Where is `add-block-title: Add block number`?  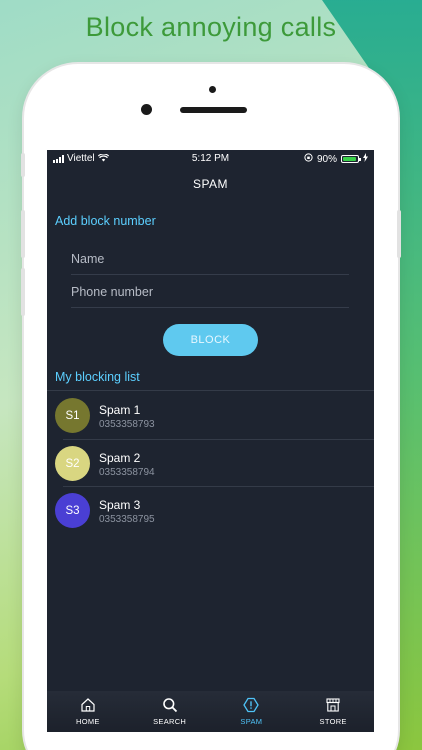 add-block-title: Add block number is located at coordinates (105, 221).